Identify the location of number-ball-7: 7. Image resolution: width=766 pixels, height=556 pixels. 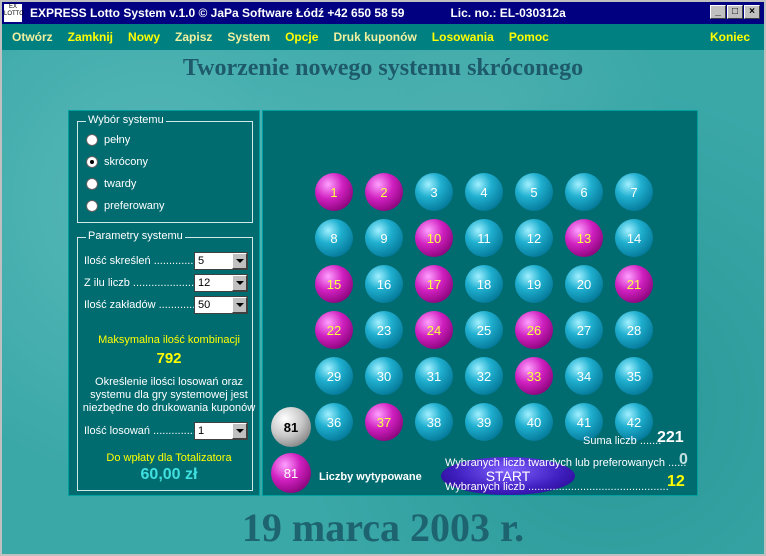
(634, 192).